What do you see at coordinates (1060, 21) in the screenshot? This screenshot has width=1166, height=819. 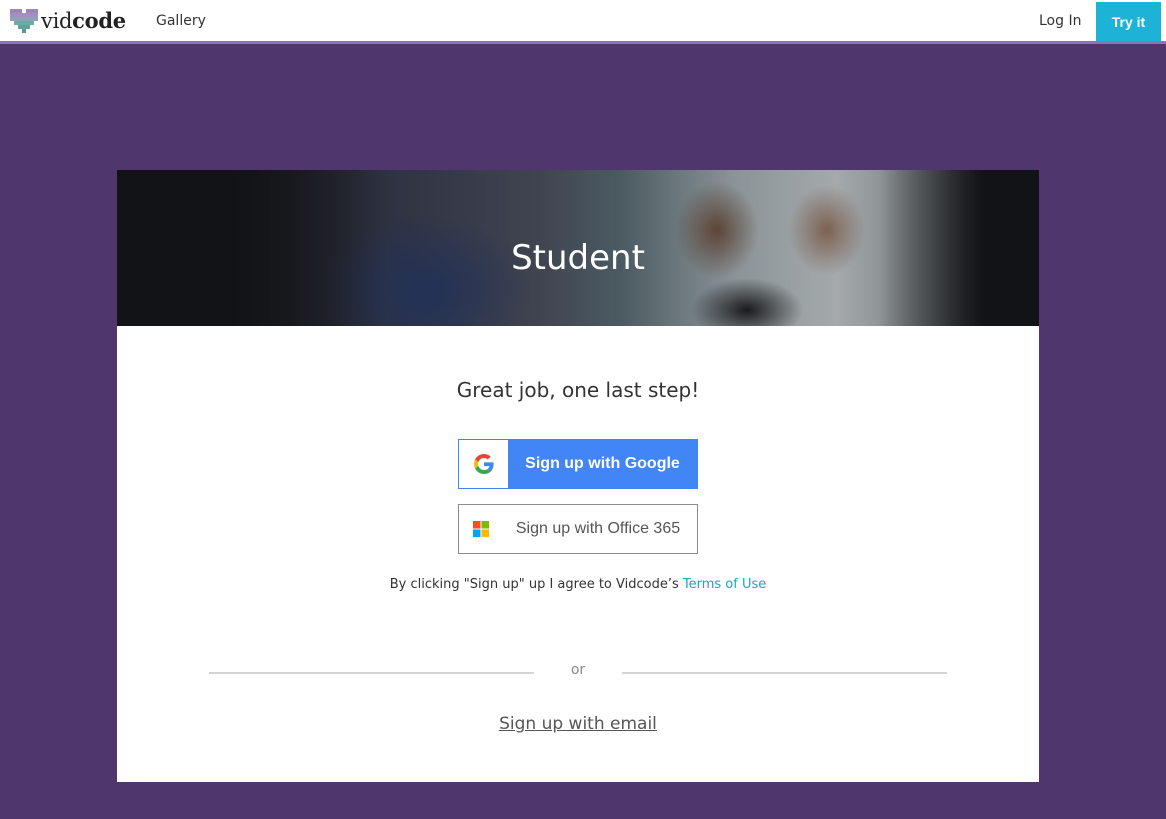 I see `login-link: Log In` at bounding box center [1060, 21].